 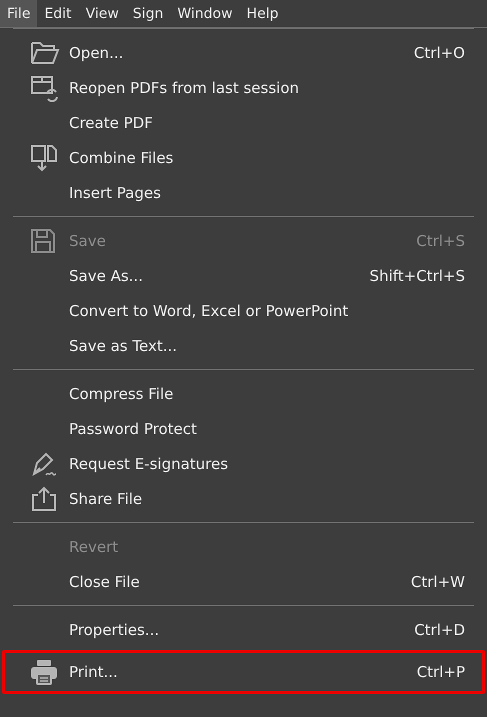 I want to click on menu-item: Properties... Ctrl+D, so click(x=243, y=629).